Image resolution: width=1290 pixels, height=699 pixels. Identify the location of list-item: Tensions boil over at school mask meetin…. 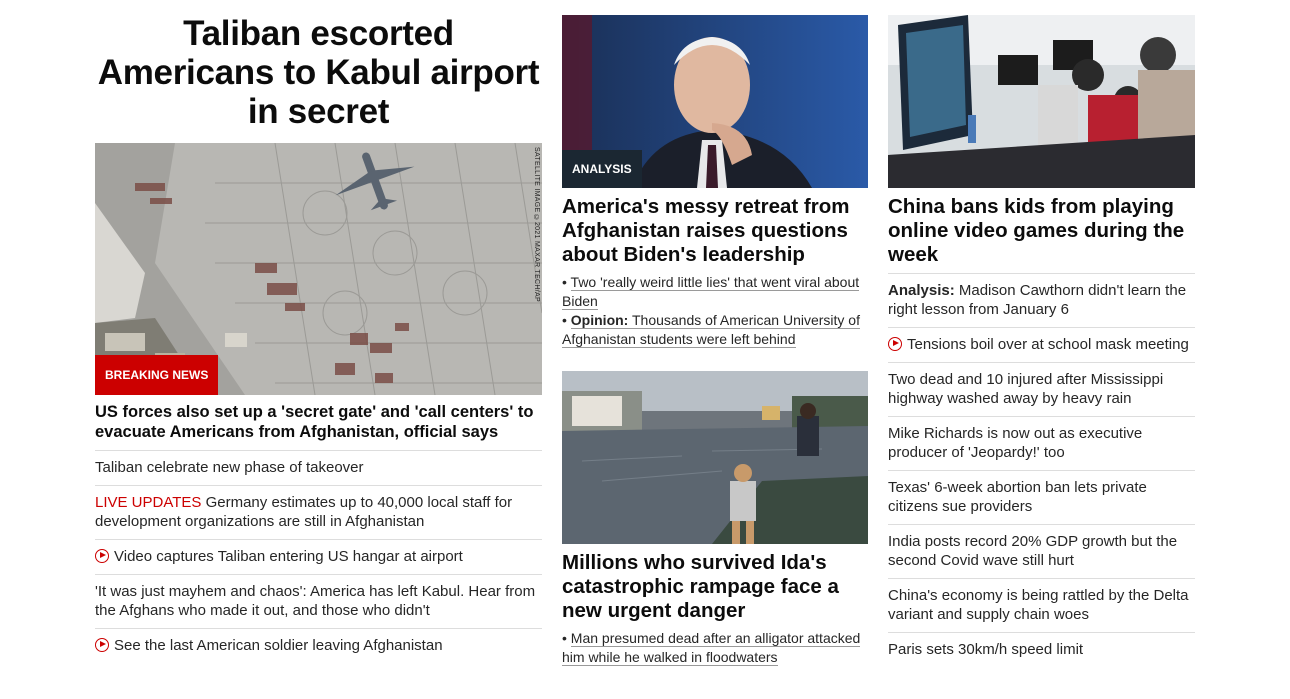
(1041, 345).